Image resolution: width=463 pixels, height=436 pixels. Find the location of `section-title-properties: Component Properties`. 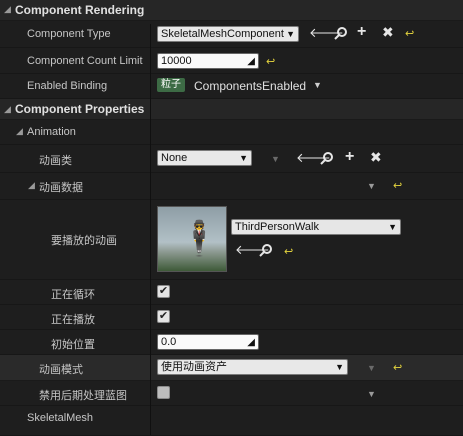

section-title-properties: Component Properties is located at coordinates (80, 109).